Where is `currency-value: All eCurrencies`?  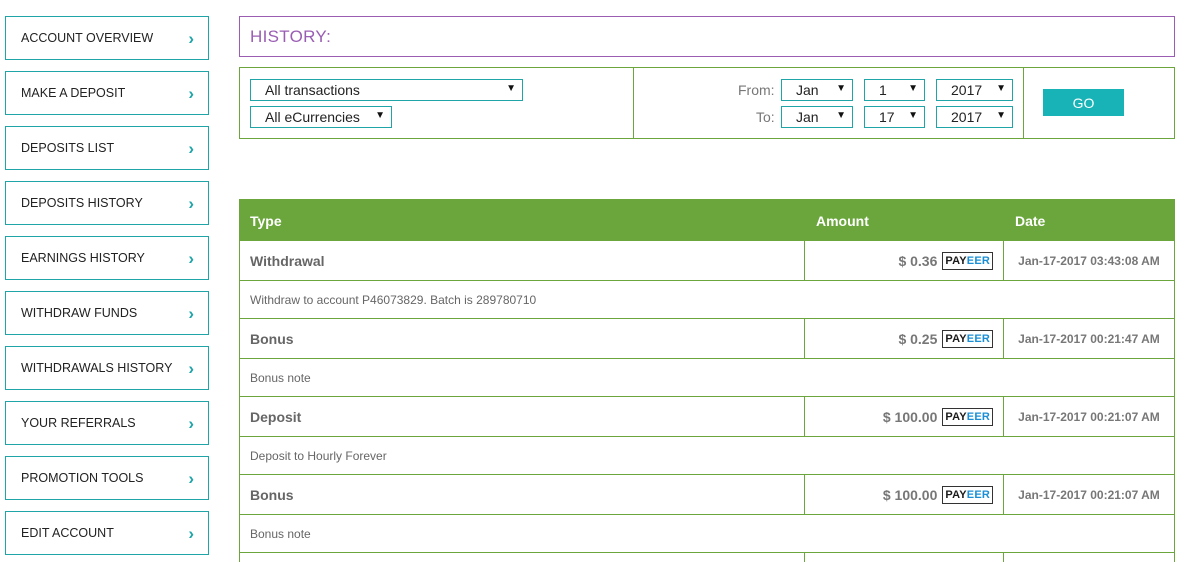
currency-value: All eCurrencies is located at coordinates (312, 117).